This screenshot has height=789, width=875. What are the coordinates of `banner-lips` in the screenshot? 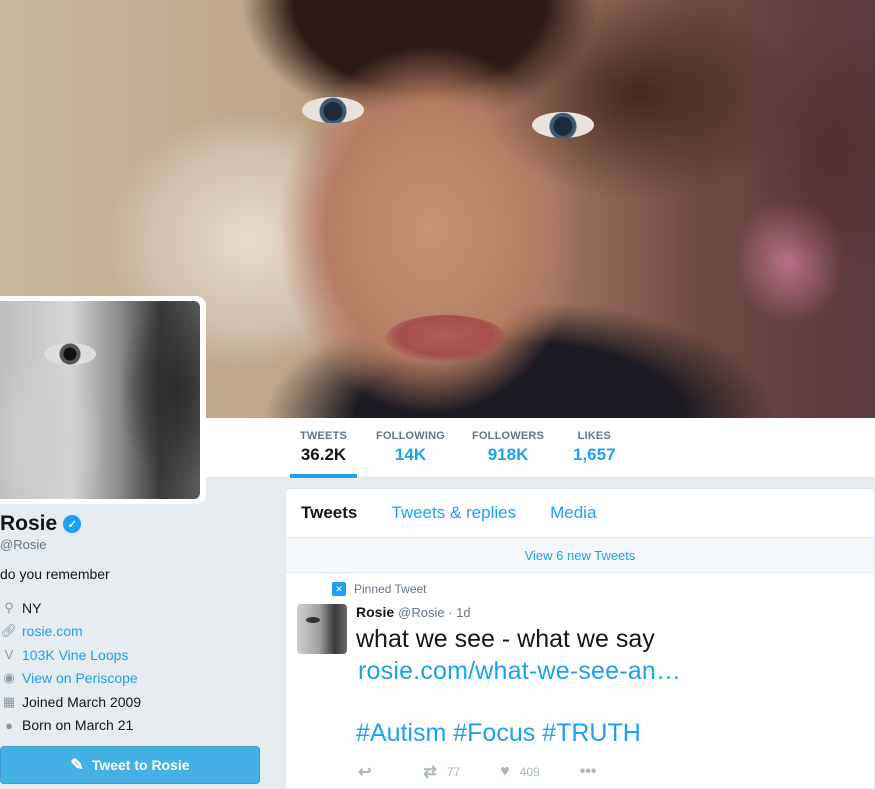 It's located at (446, 338).